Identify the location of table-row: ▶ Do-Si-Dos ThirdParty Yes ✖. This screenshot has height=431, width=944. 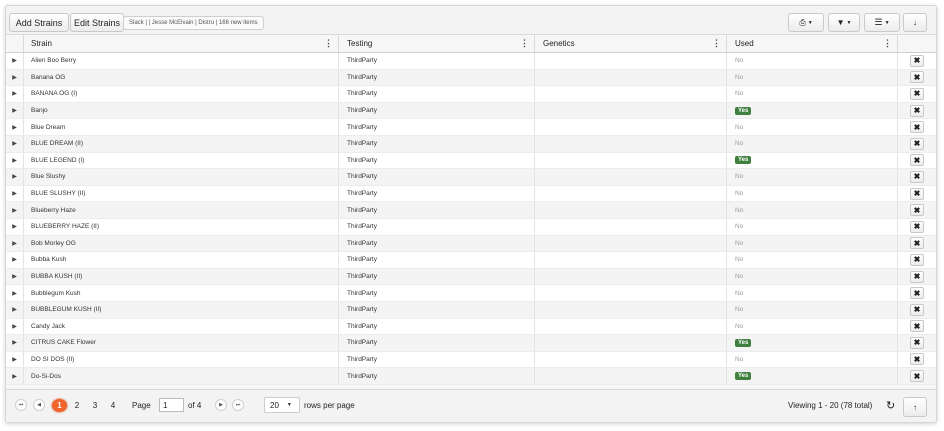
(471, 376).